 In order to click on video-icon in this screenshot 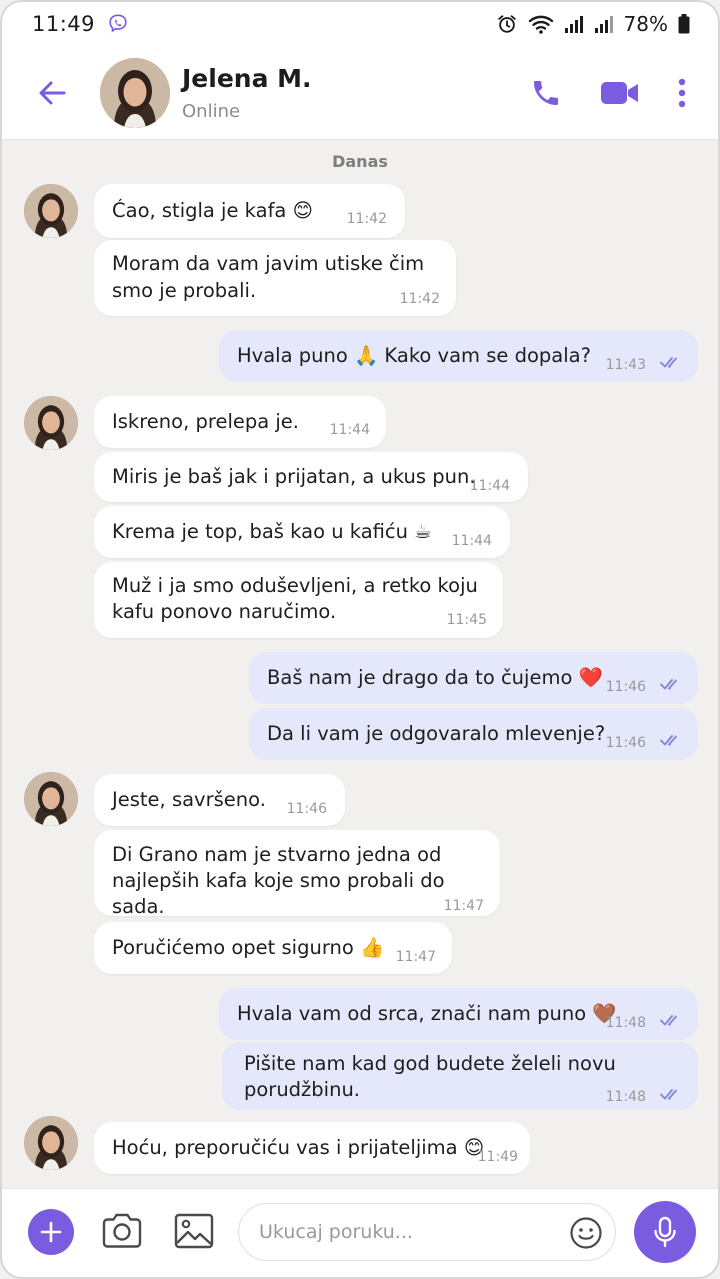, I will do `click(619, 92)`.